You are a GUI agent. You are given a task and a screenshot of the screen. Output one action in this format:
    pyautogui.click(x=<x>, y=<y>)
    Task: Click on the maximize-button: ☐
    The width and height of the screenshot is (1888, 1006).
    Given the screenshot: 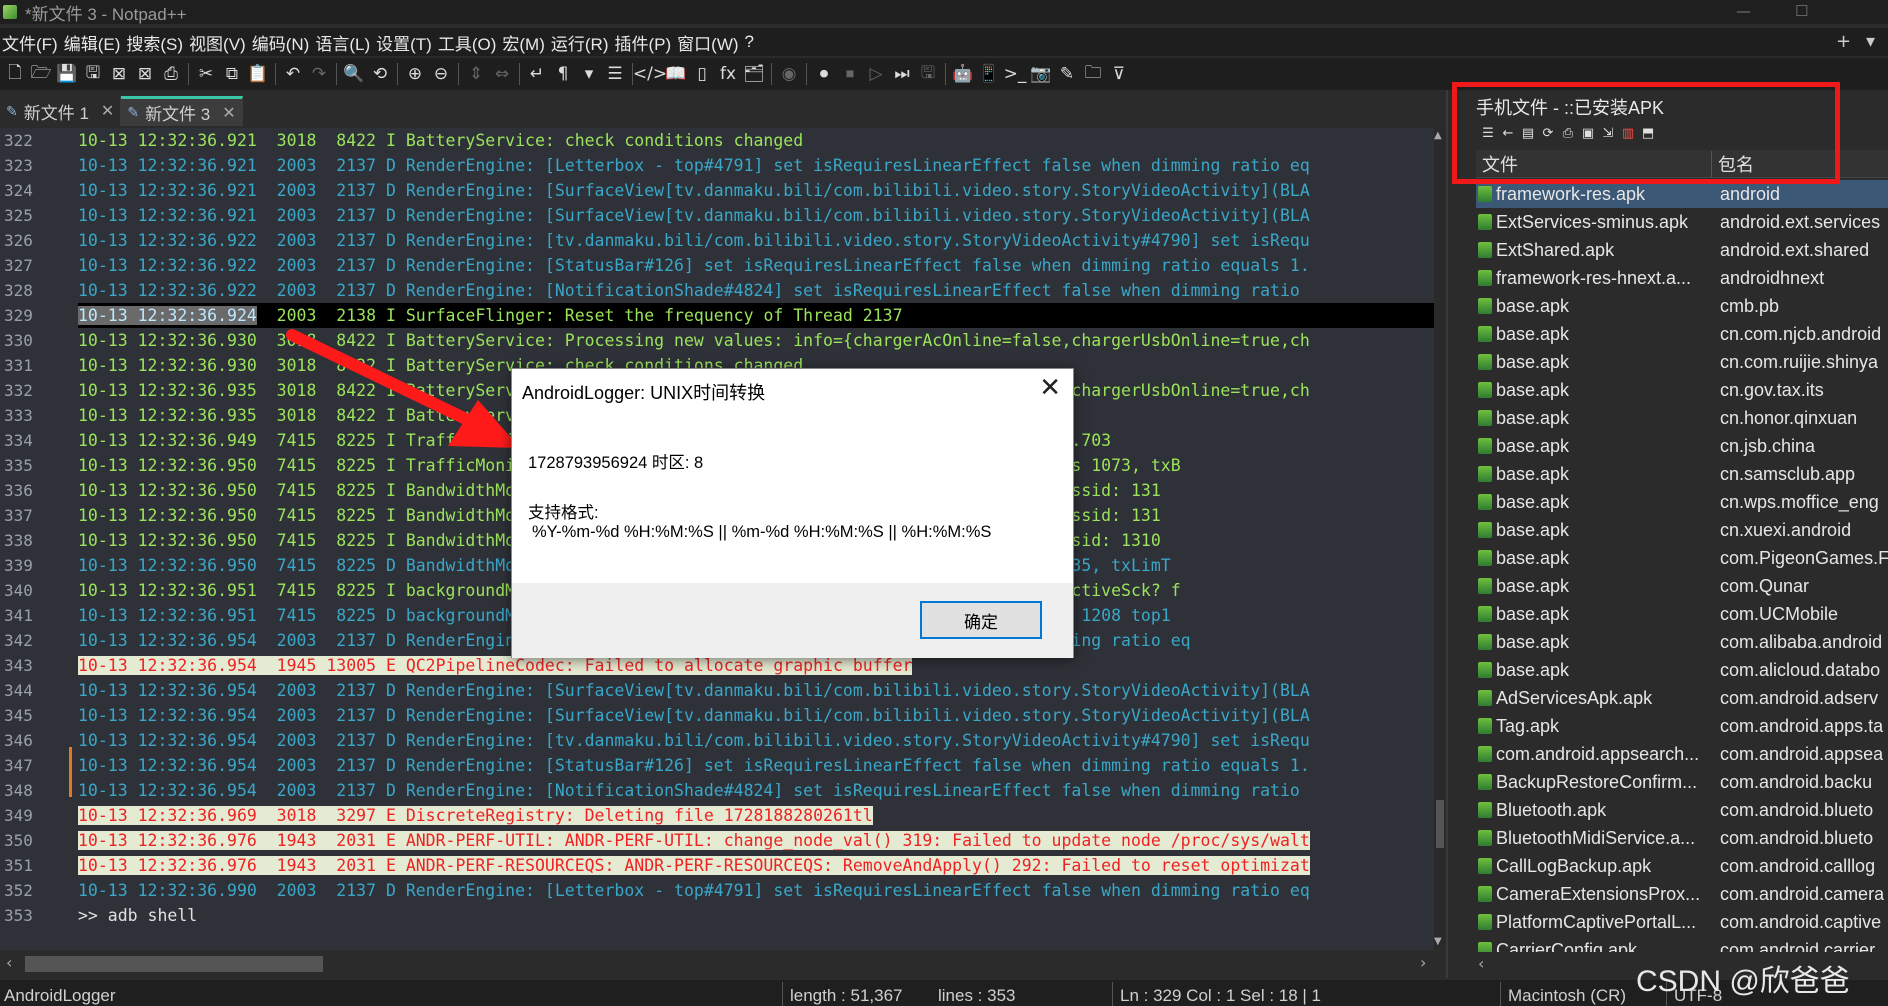 What is the action you would take?
    pyautogui.click(x=1801, y=11)
    